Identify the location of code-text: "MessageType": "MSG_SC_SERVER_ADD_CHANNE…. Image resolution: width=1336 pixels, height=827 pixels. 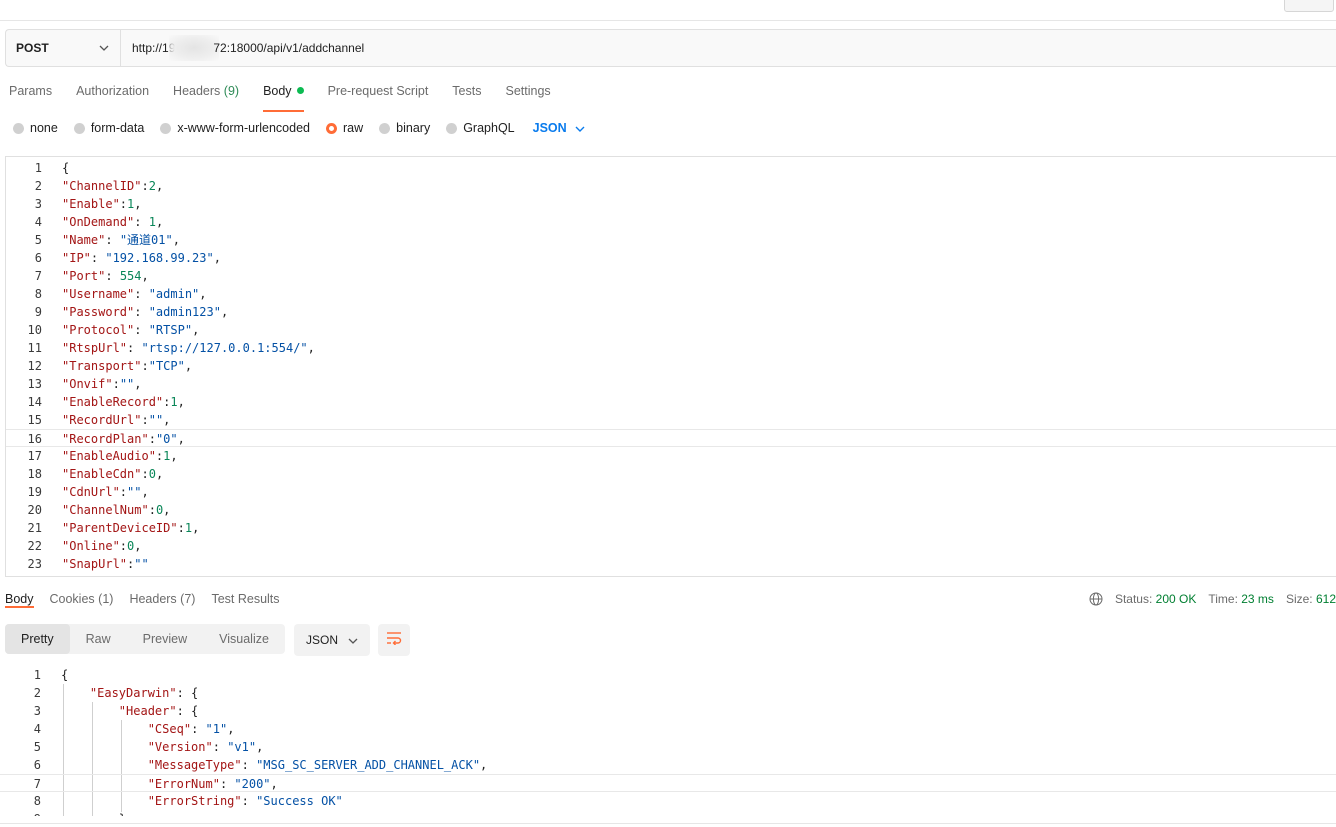
(317, 765).